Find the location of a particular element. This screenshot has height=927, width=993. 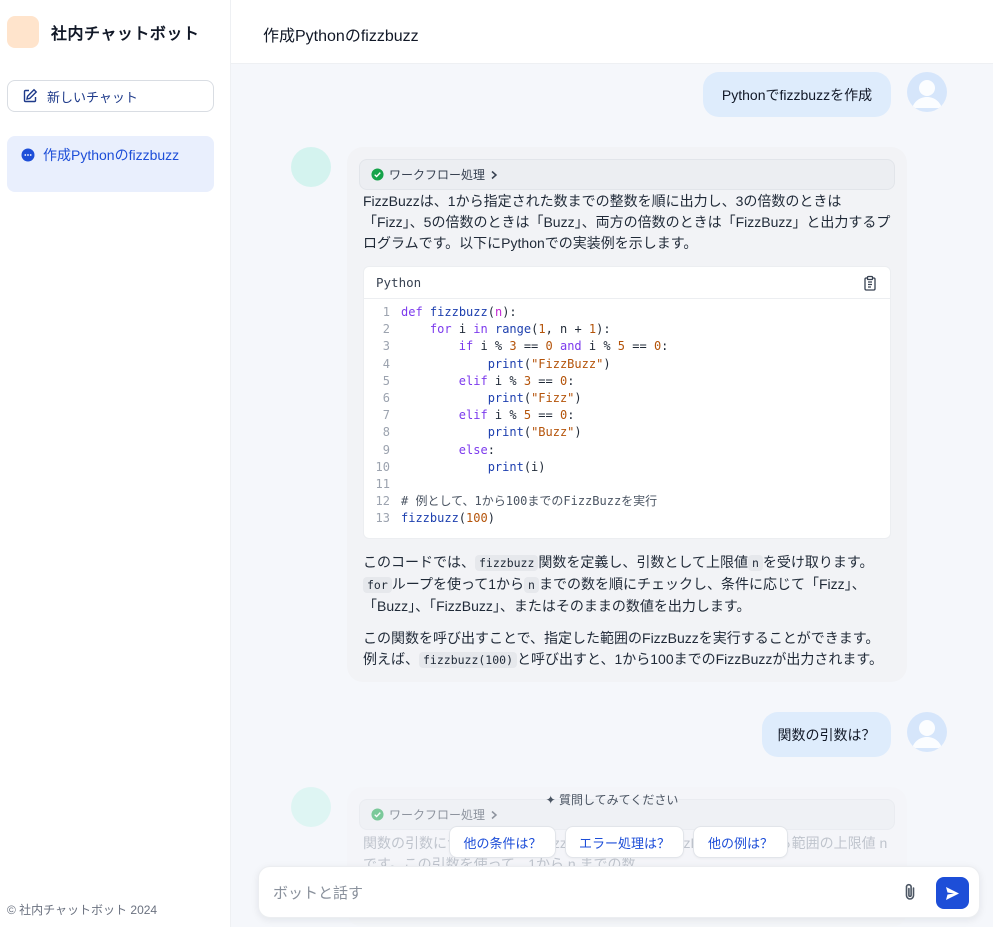

code-line: 1 def fizzbuzz(n): is located at coordinates (627, 312).